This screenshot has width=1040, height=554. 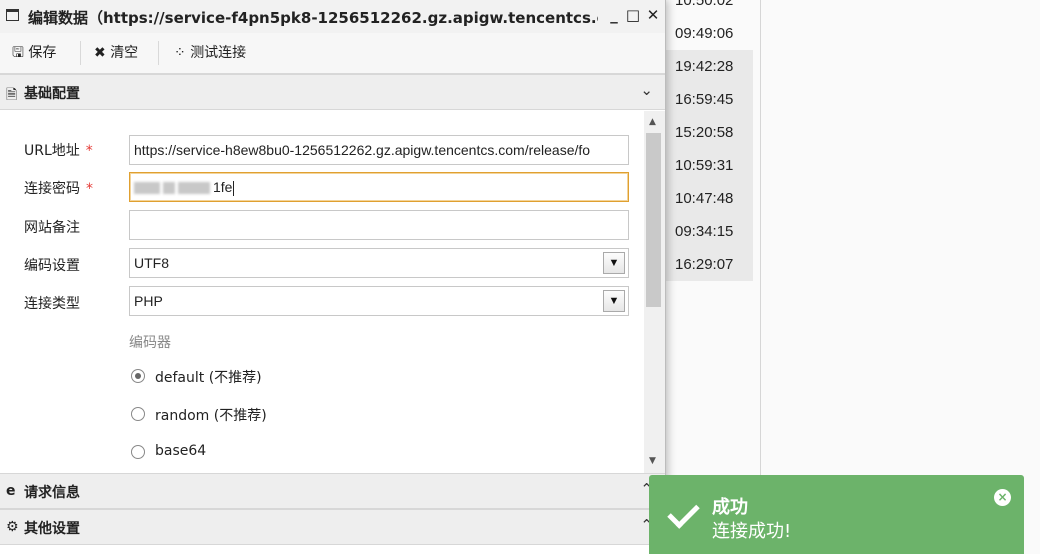 What do you see at coordinates (151, 263) in the screenshot?
I see `encoding-value: UTF8` at bounding box center [151, 263].